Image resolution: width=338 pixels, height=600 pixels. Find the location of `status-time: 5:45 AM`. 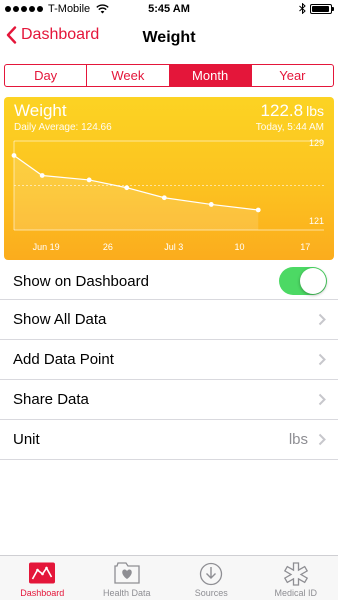

status-time: 5:45 AM is located at coordinates (169, 9).